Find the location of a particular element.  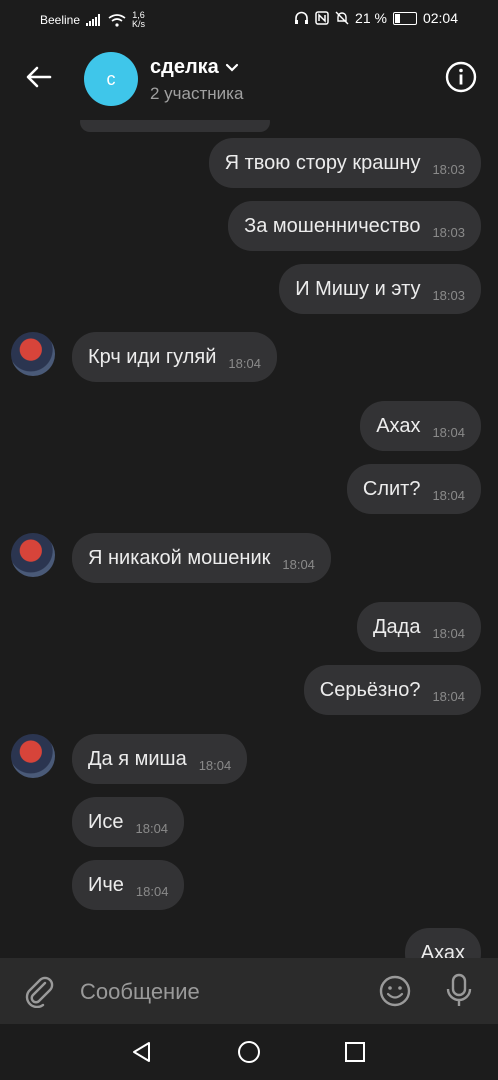

battery-icon is located at coordinates (404, 18).